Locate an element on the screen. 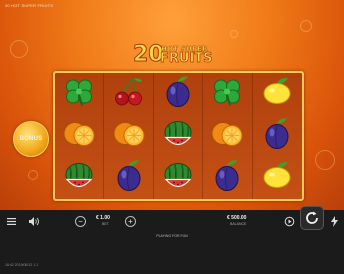  bet-increase-button: + is located at coordinates (130, 221).